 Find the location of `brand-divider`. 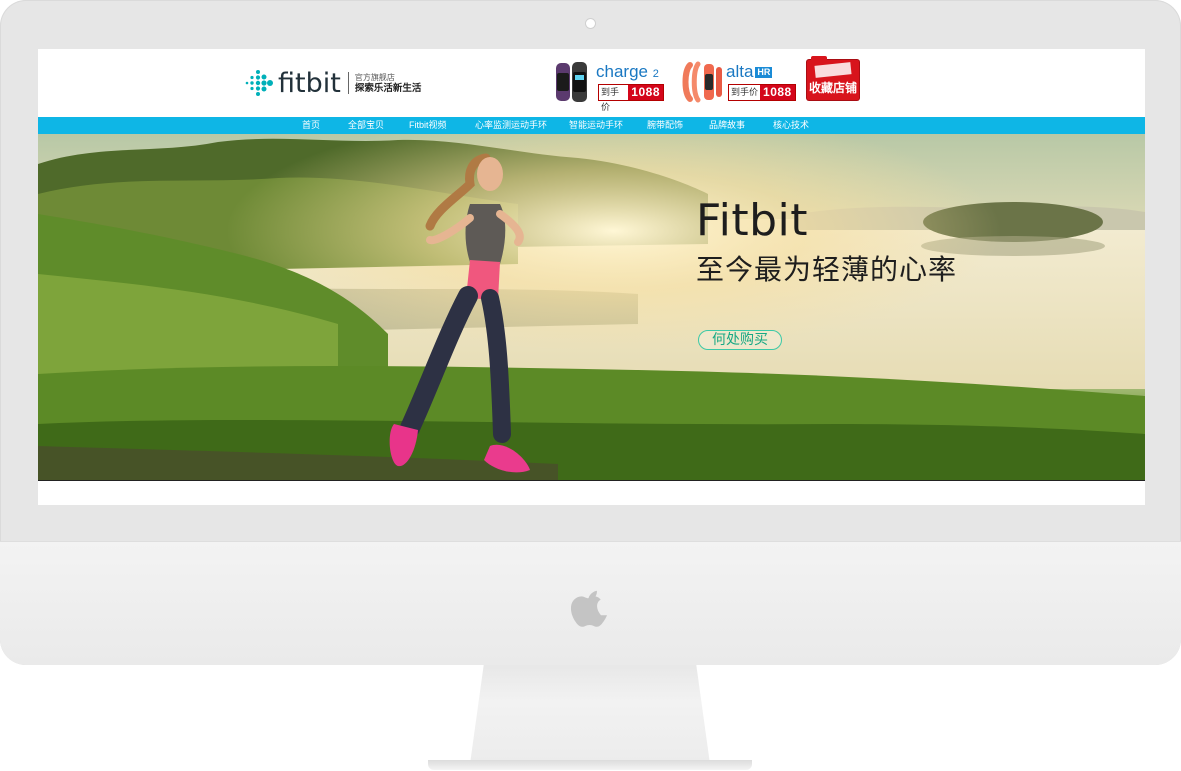

brand-divider is located at coordinates (348, 83).